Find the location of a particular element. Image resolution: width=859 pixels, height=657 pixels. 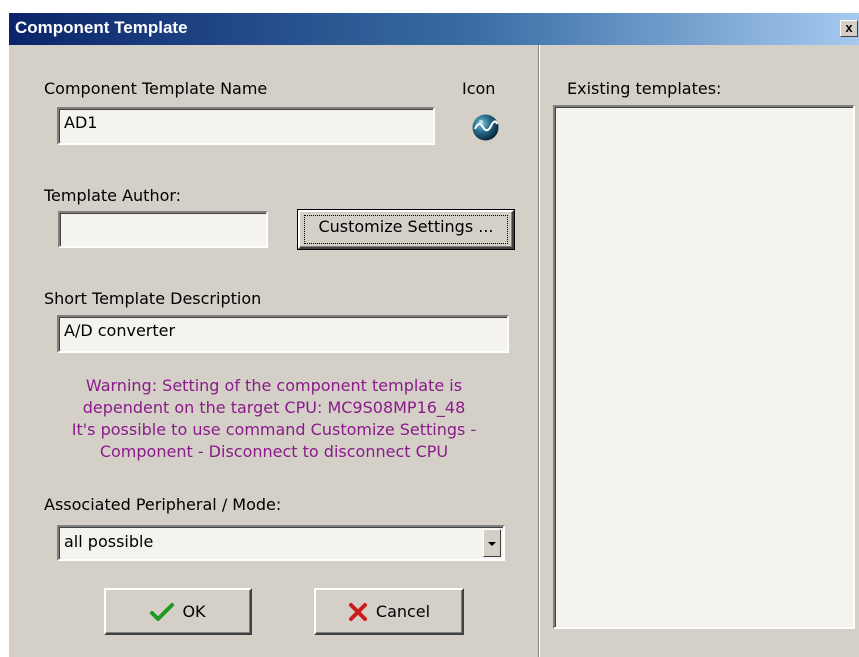

existing-templates-label: Existing templates: is located at coordinates (644, 88).